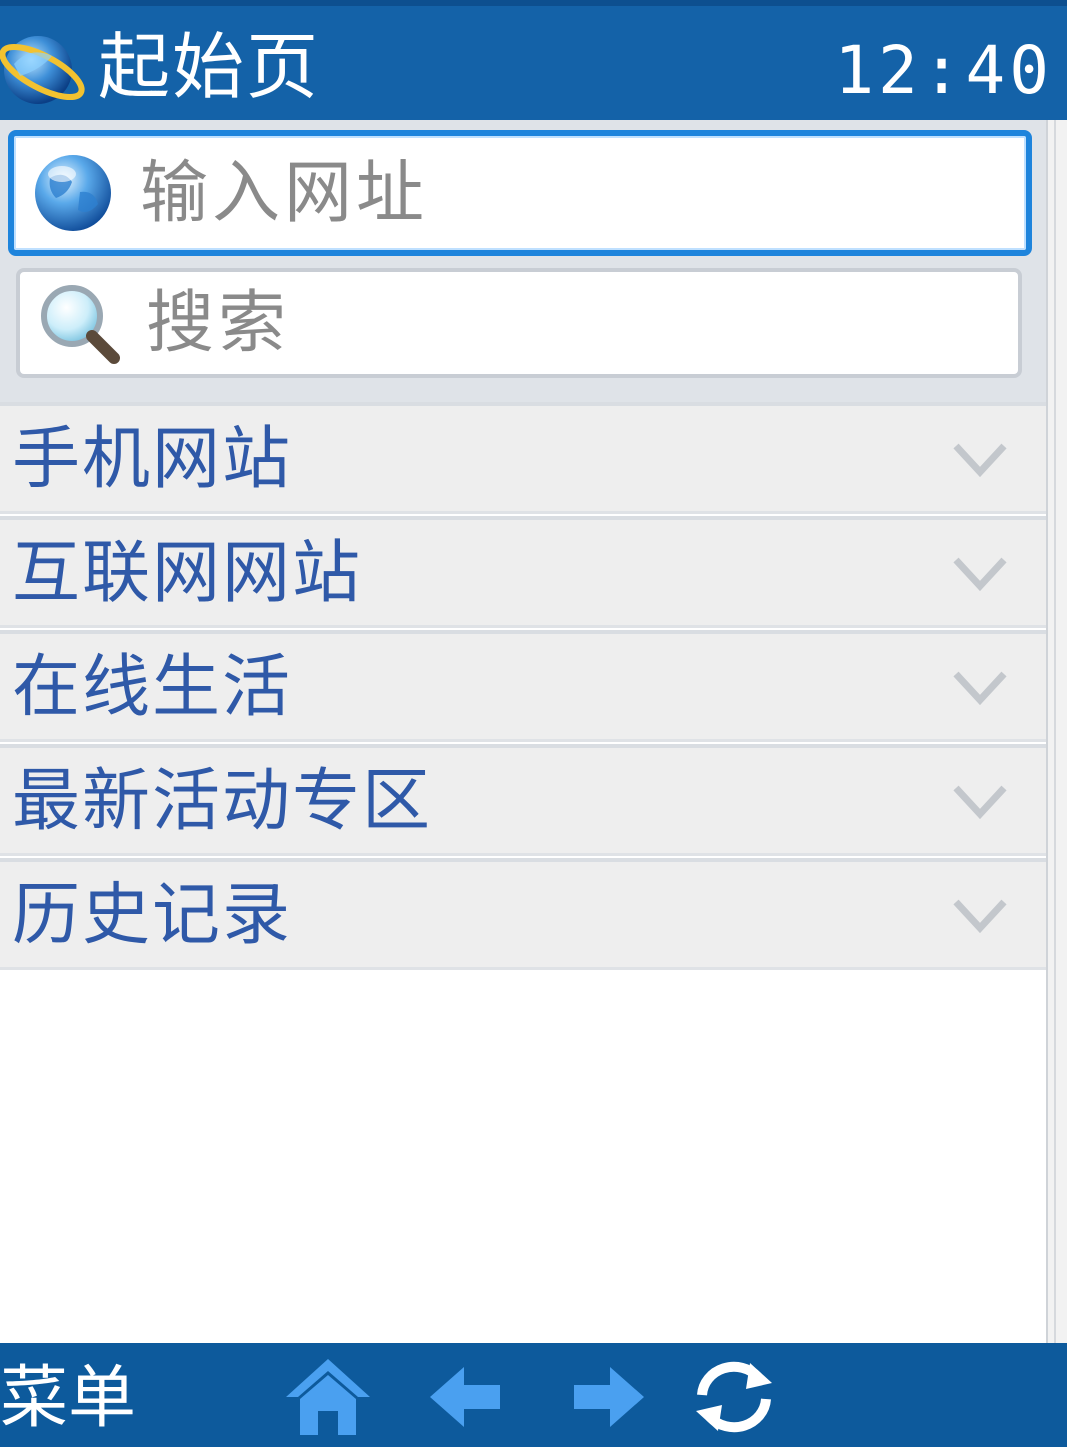  What do you see at coordinates (533, 1395) in the screenshot?
I see `bottom-toolbar: 菜单` at bounding box center [533, 1395].